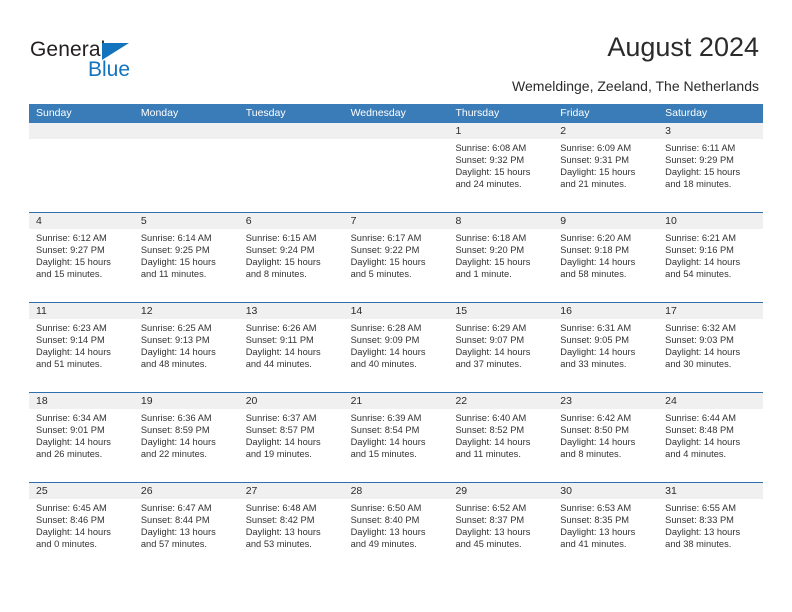 The height and width of the screenshot is (612, 792). What do you see at coordinates (70, 340) in the screenshot?
I see `sunset-text: Sunset: 9:14 PM` at bounding box center [70, 340].